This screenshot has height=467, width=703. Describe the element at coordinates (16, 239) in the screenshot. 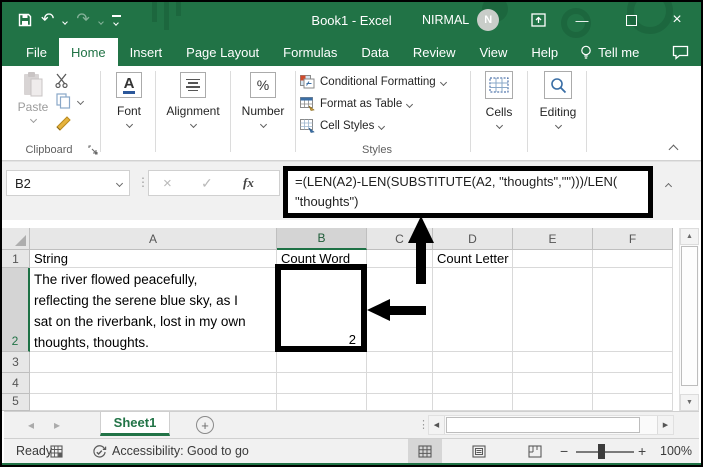

I see `select-all-corner` at that location.